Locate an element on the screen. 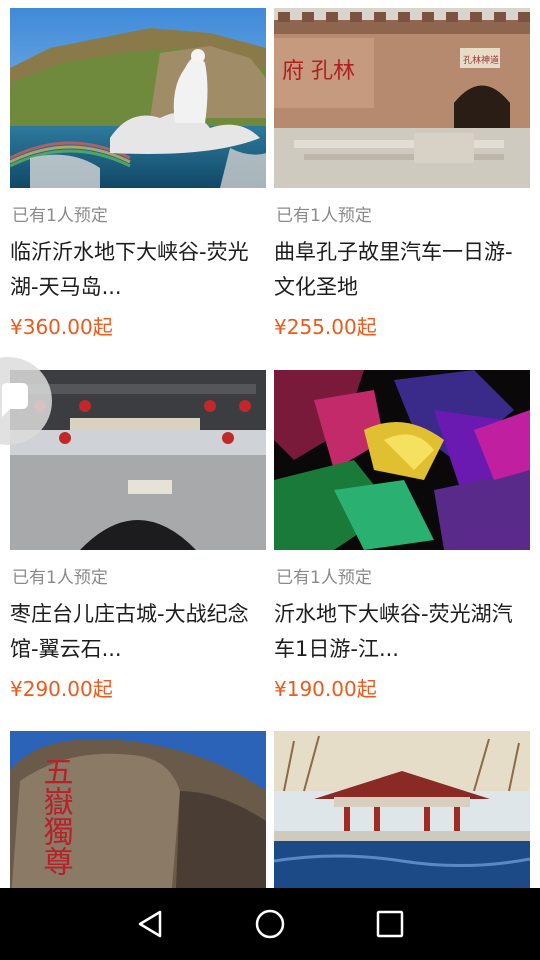 The width and height of the screenshot is (540, 960). home-circle-icon is located at coordinates (270, 924).